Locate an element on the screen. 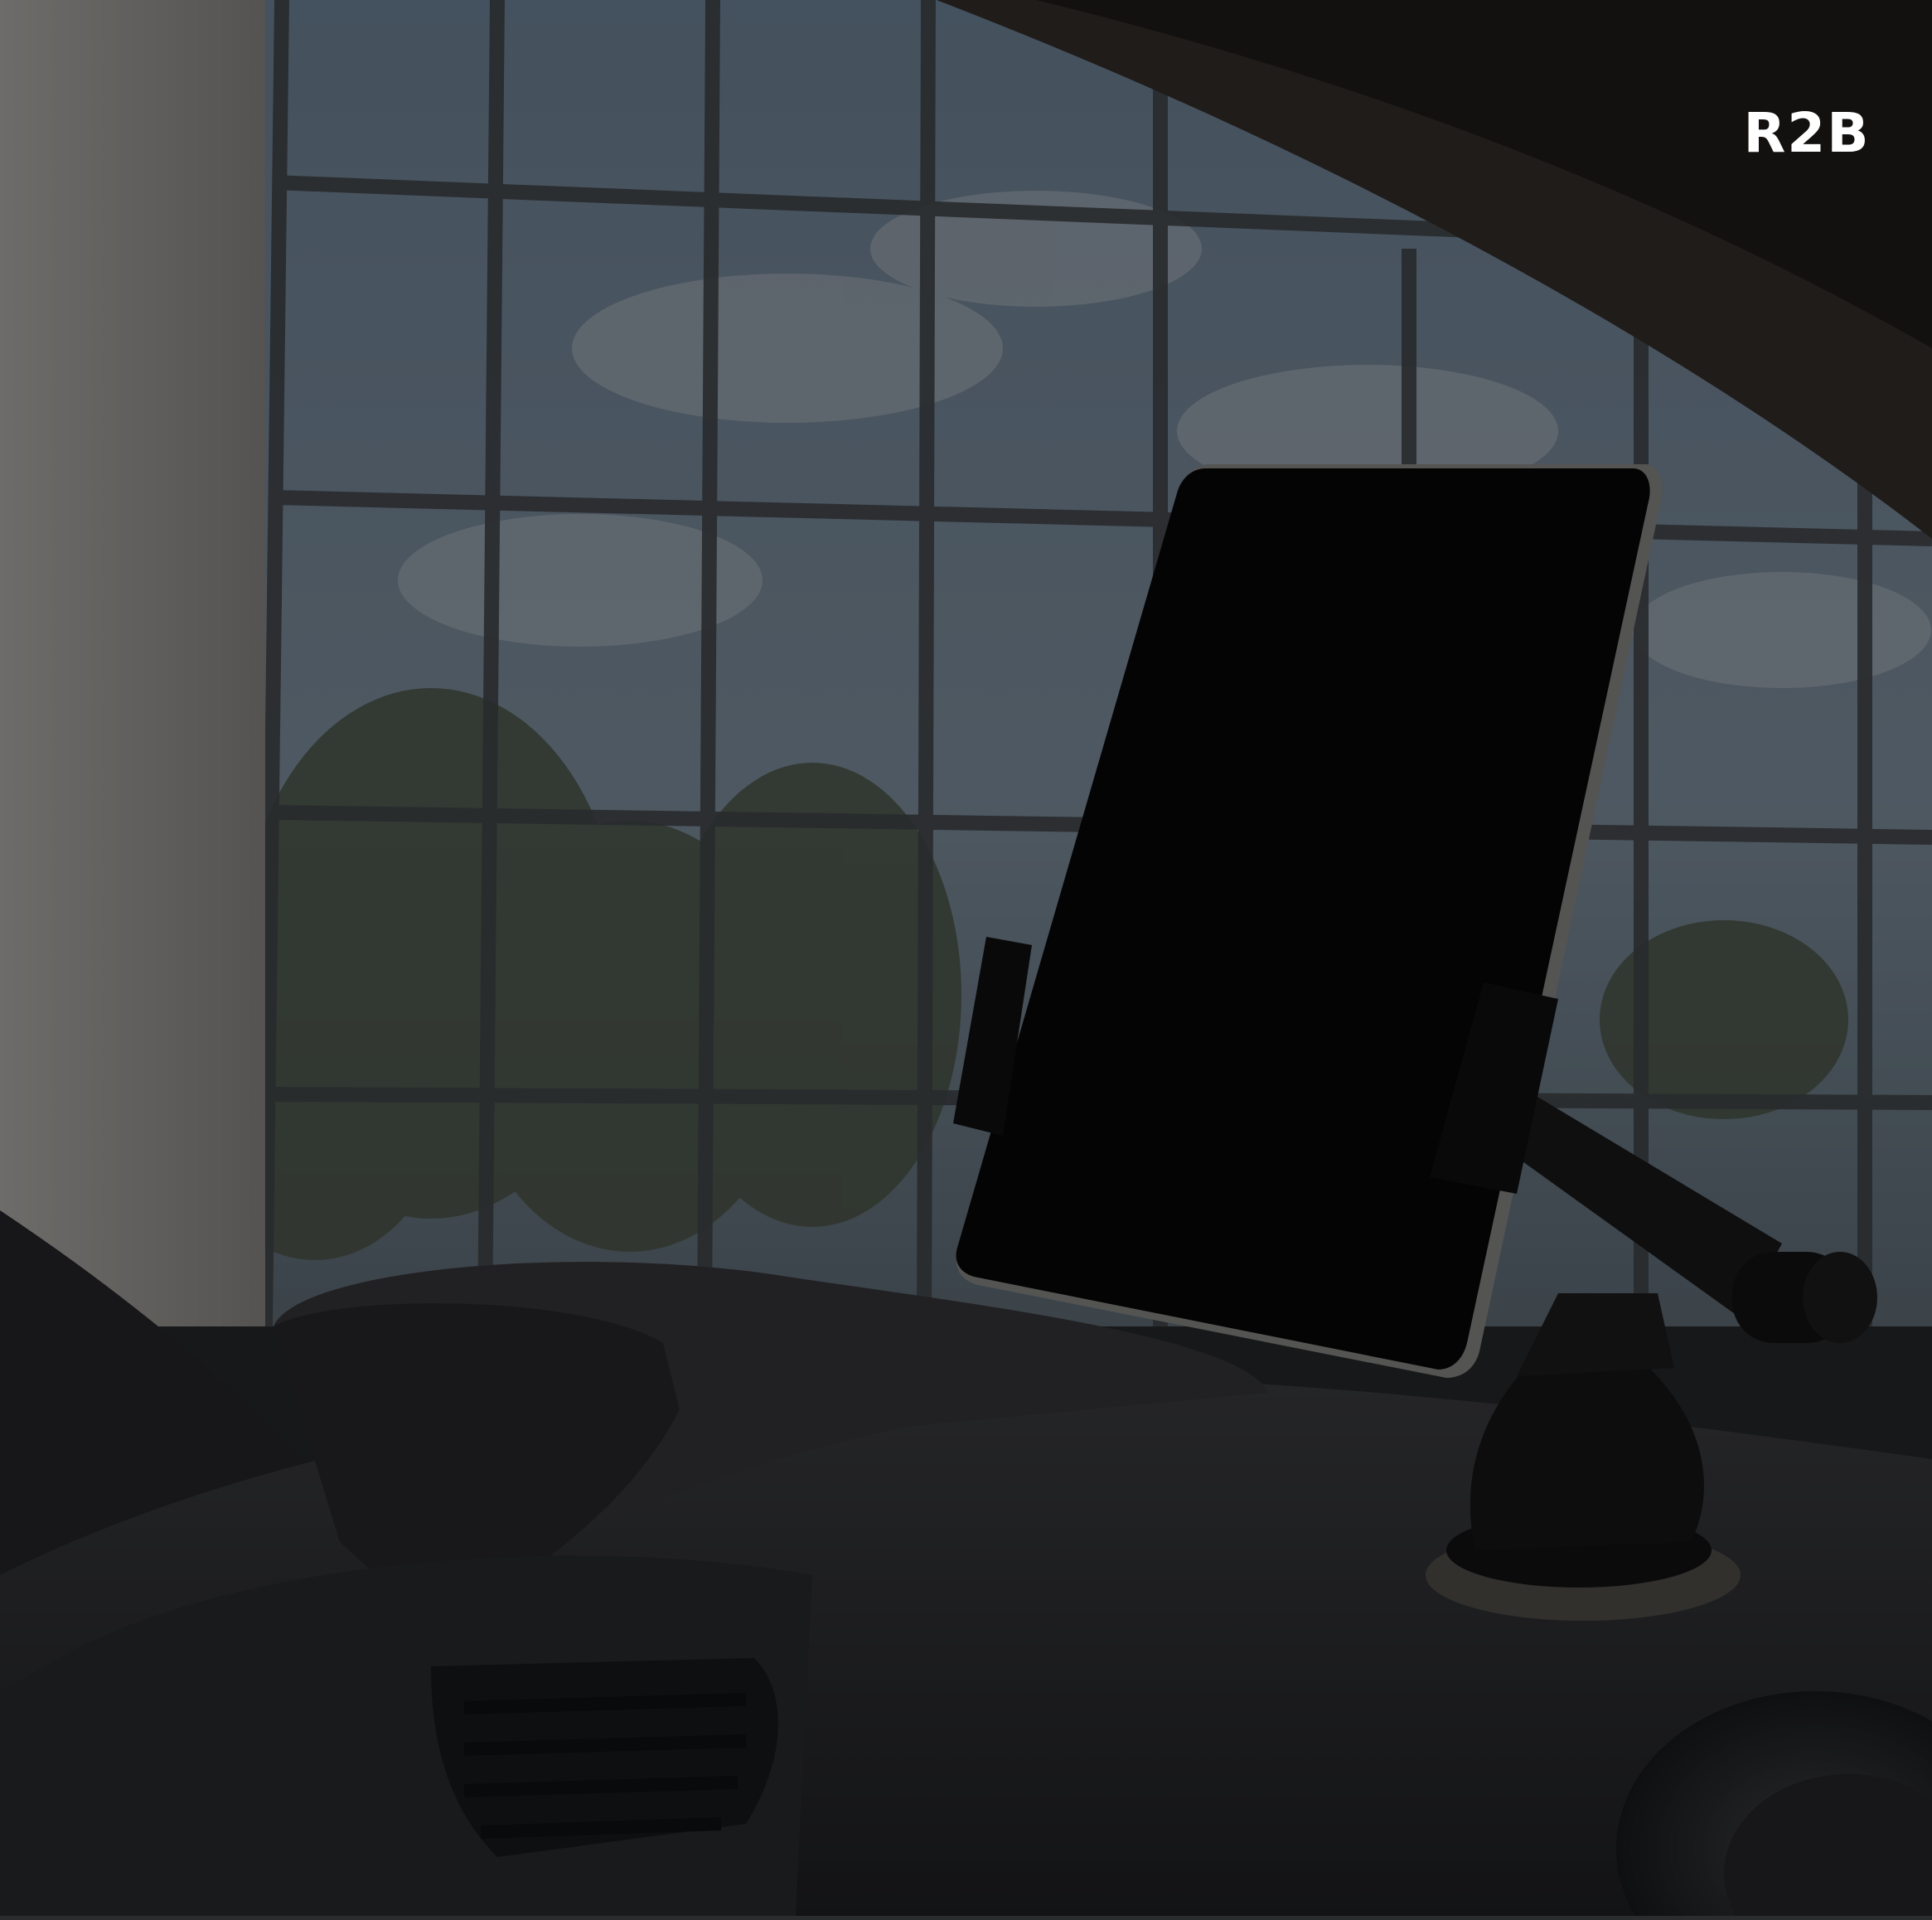 The width and height of the screenshot is (1932, 1920). brand-logo: R2B is located at coordinates (1807, 132).